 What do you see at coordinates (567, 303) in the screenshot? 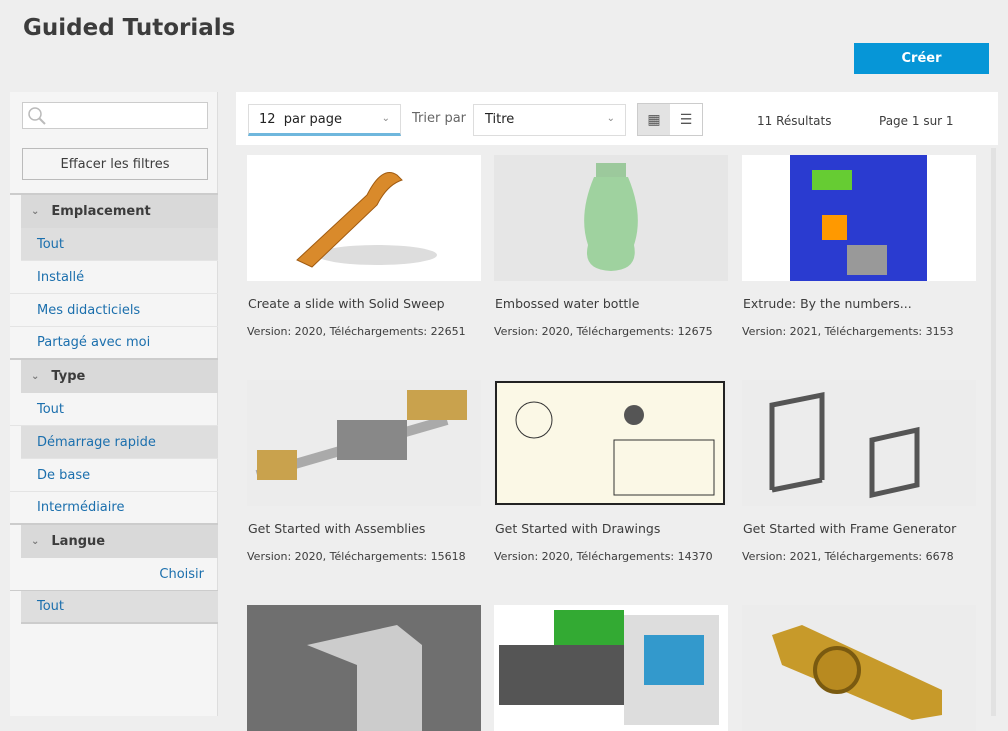
I see `card-title: Embossed water bottle` at bounding box center [567, 303].